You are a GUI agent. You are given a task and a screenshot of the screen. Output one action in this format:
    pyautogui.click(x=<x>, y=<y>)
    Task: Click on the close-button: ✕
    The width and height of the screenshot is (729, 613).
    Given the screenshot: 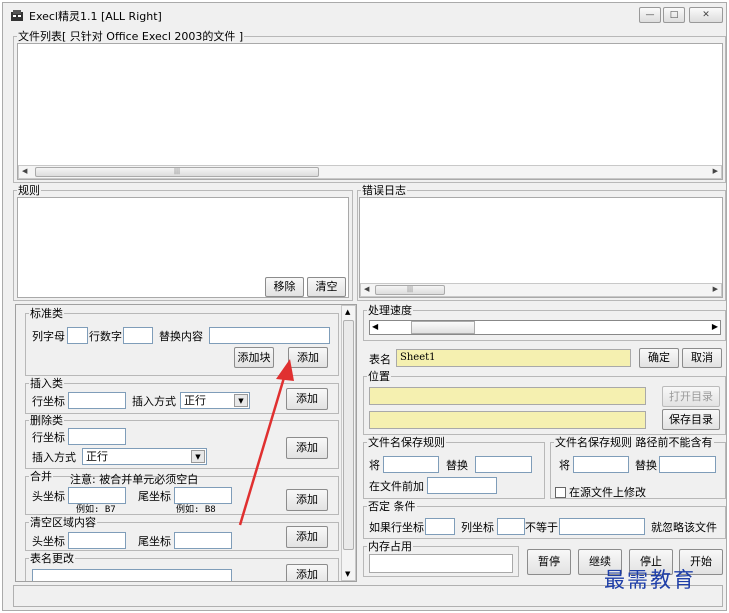 What is the action you would take?
    pyautogui.click(x=706, y=15)
    